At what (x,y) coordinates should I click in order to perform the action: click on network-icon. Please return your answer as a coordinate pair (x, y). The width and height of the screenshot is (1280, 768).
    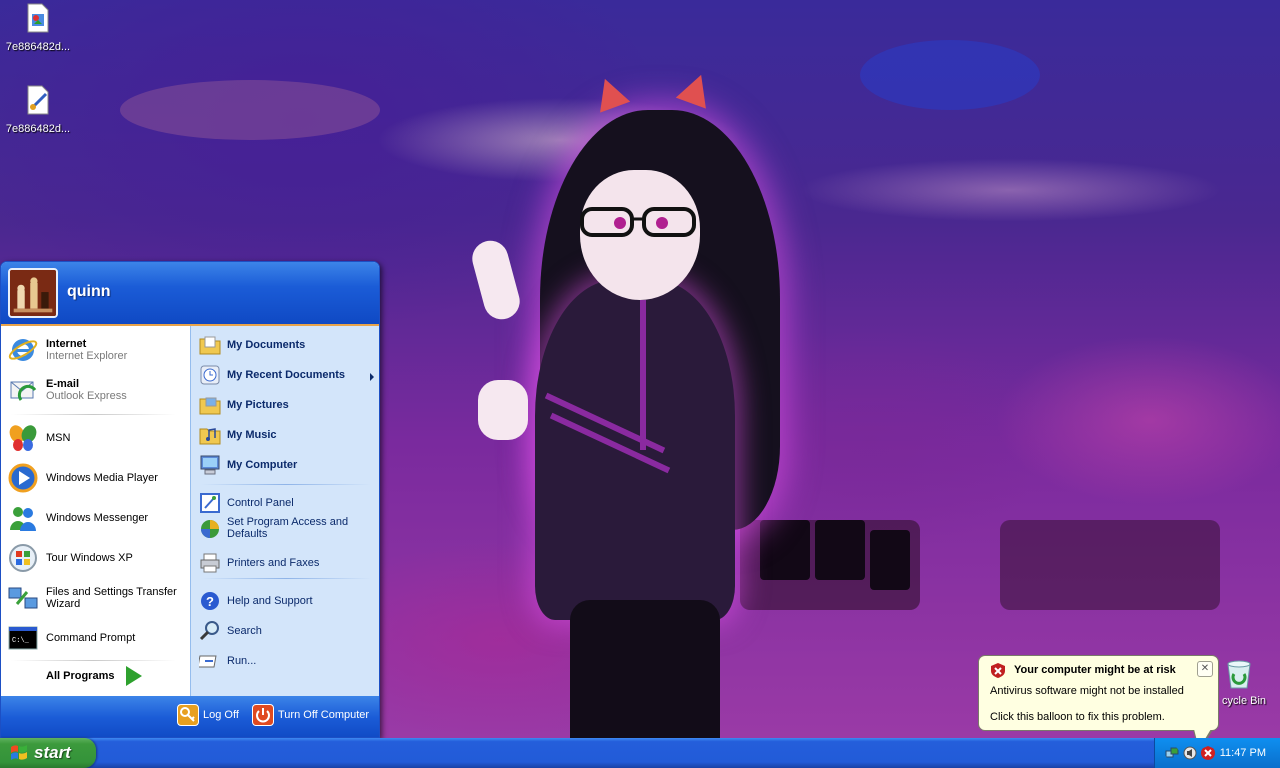
    Looking at the image, I should click on (1172, 753).